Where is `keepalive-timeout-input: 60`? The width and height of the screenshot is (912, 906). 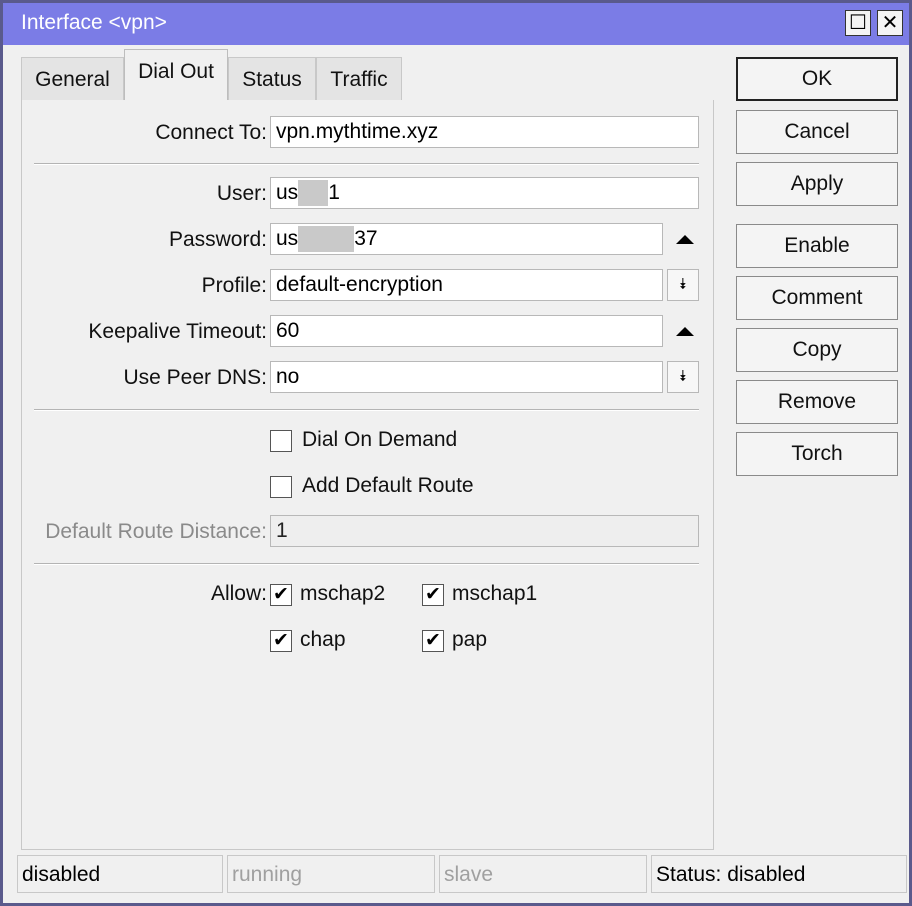
keepalive-timeout-input: 60 is located at coordinates (466, 331).